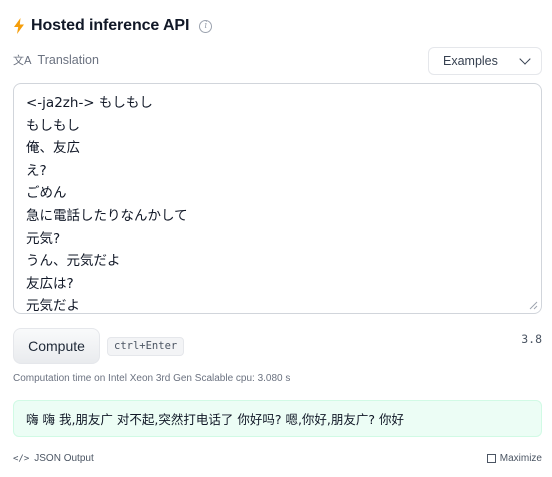 Image resolution: width=552 pixels, height=477 pixels. What do you see at coordinates (520, 458) in the screenshot?
I see `maximize-label: Maximize` at bounding box center [520, 458].